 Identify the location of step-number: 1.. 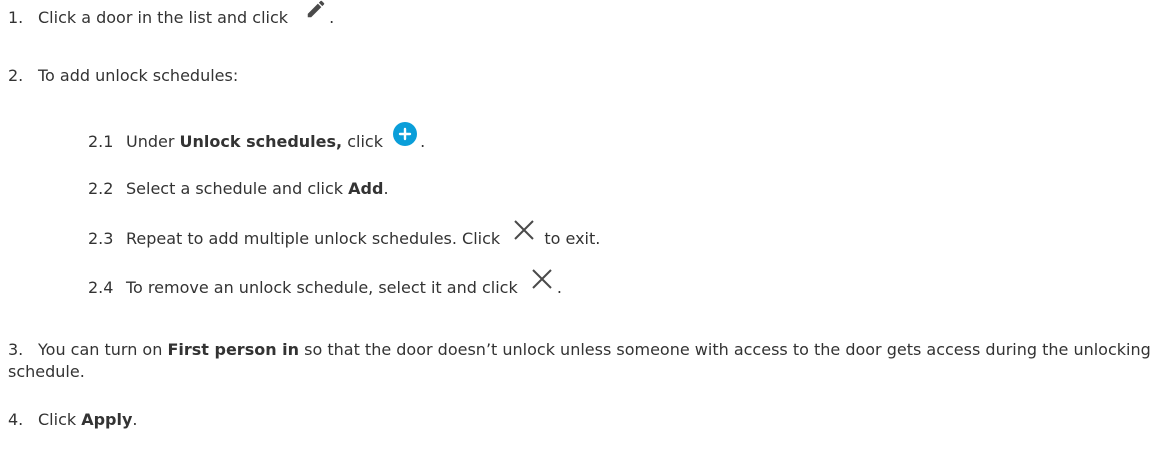
(16, 17).